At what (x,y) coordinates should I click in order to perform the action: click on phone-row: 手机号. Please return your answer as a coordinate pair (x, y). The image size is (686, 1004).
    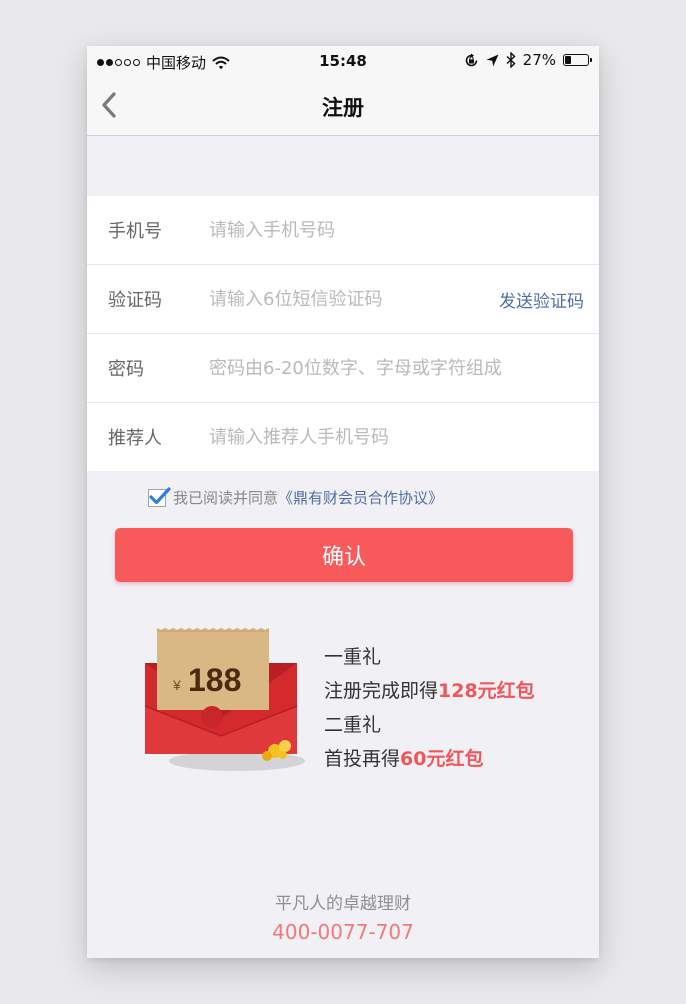
    Looking at the image, I should click on (343, 230).